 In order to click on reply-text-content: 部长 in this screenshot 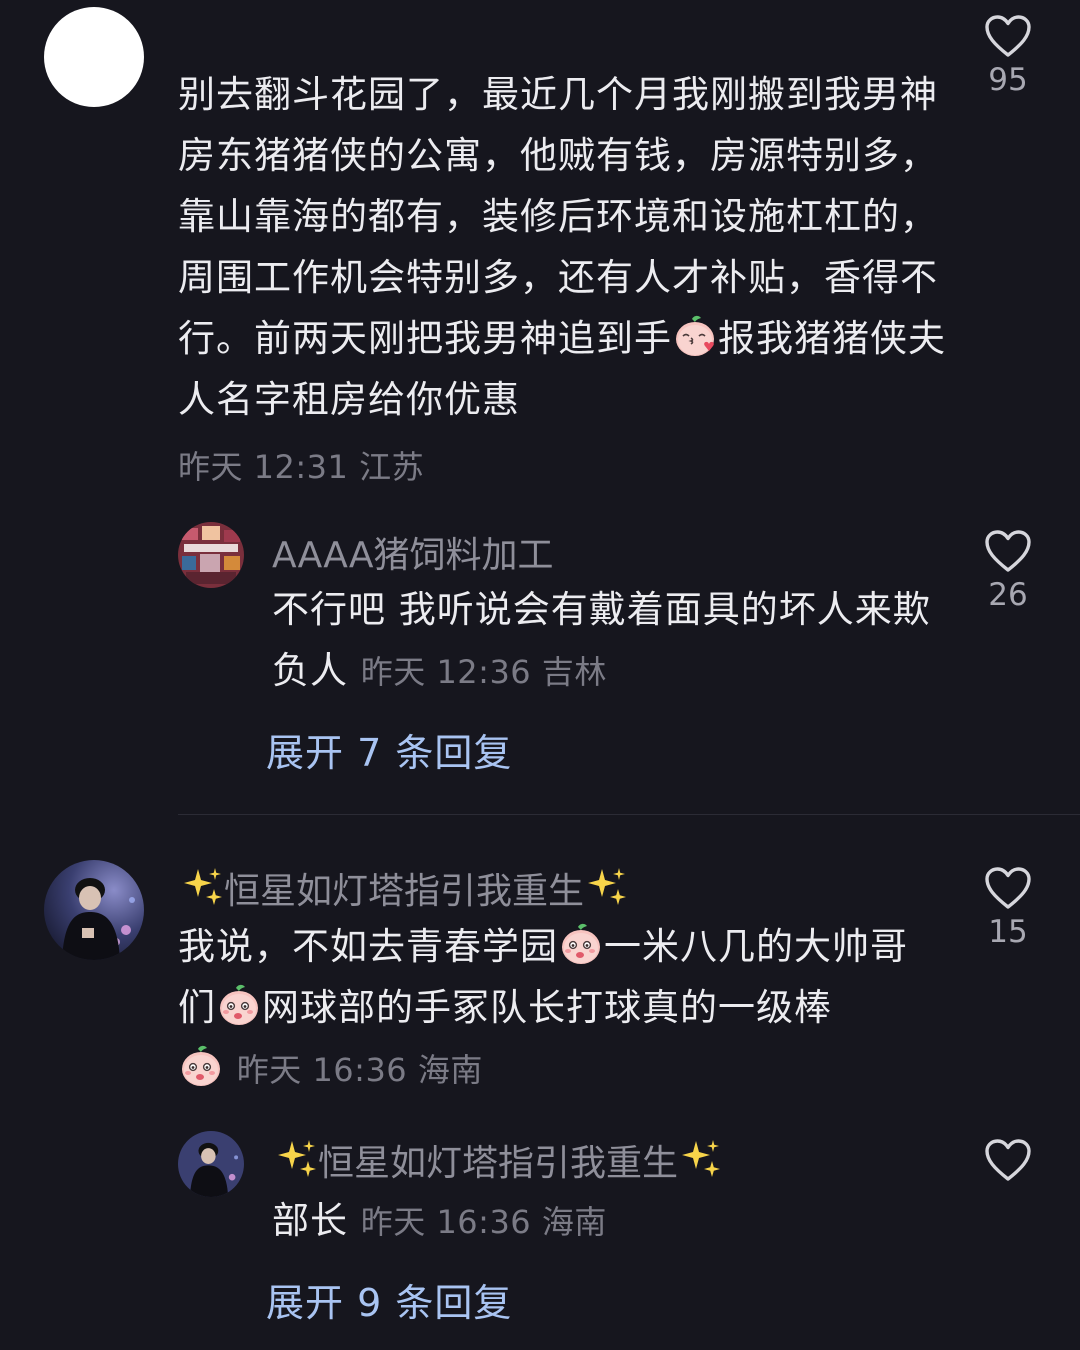, I will do `click(310, 1220)`.